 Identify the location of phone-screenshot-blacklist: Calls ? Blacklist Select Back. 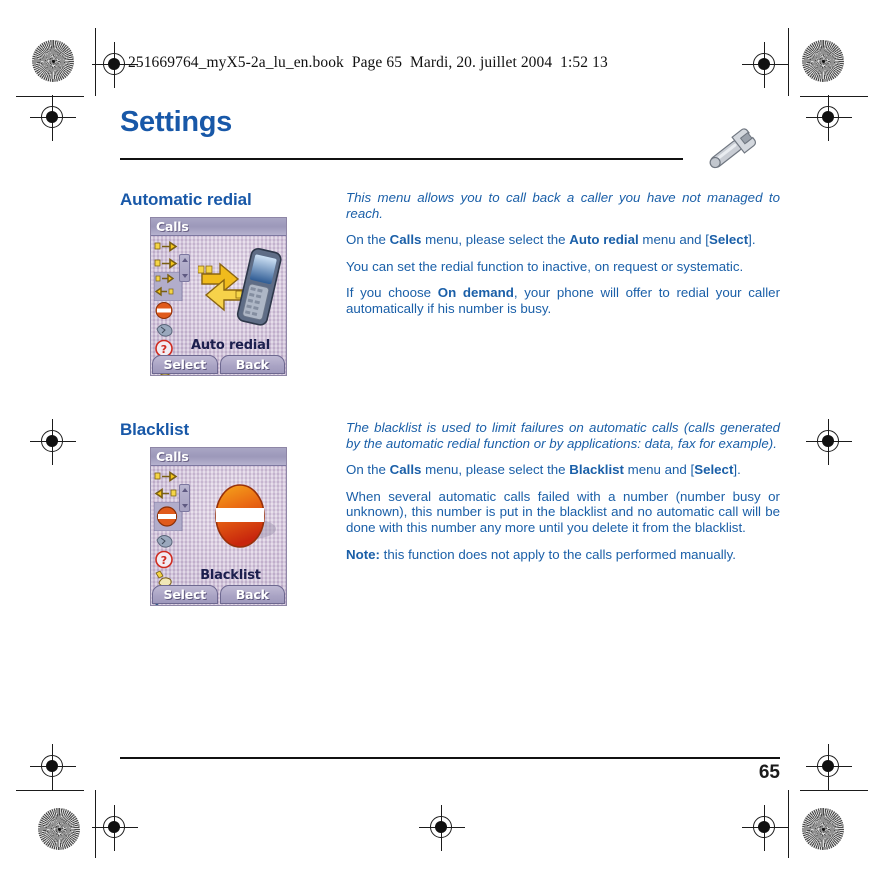
(218, 526).